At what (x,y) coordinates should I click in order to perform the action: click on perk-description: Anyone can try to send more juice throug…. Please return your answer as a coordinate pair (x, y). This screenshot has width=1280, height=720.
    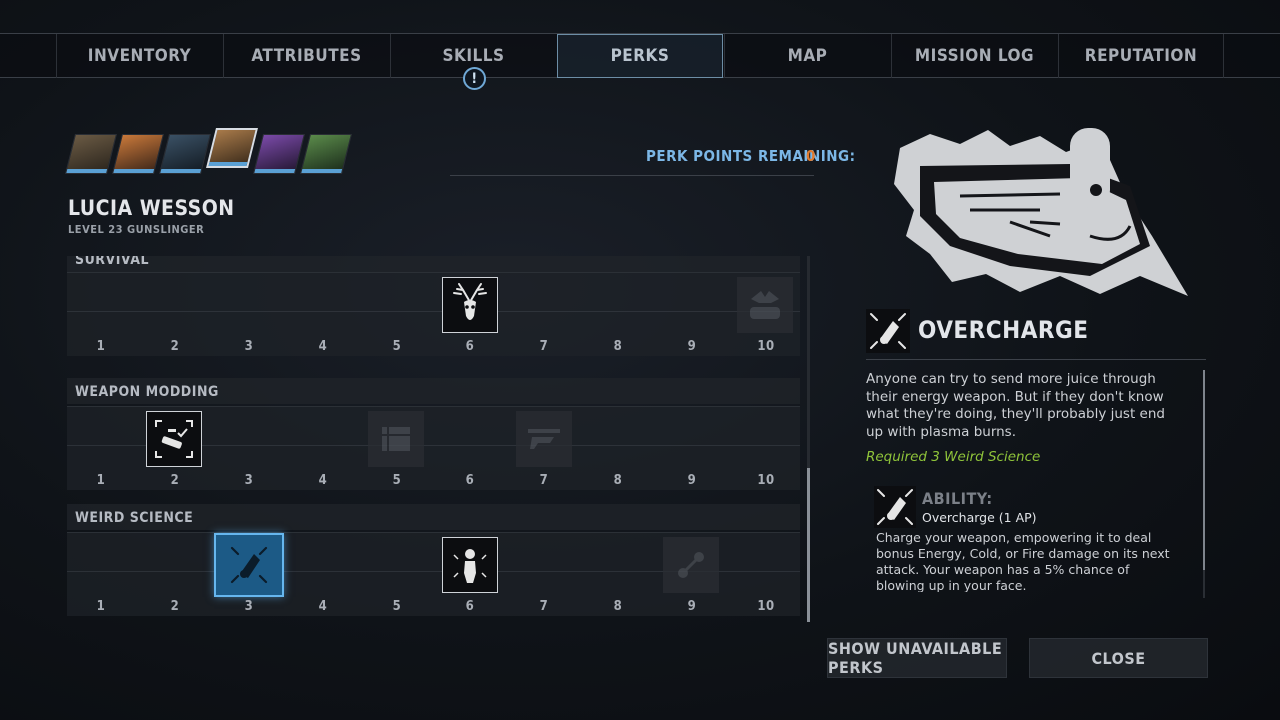
    Looking at the image, I should click on (1015, 405).